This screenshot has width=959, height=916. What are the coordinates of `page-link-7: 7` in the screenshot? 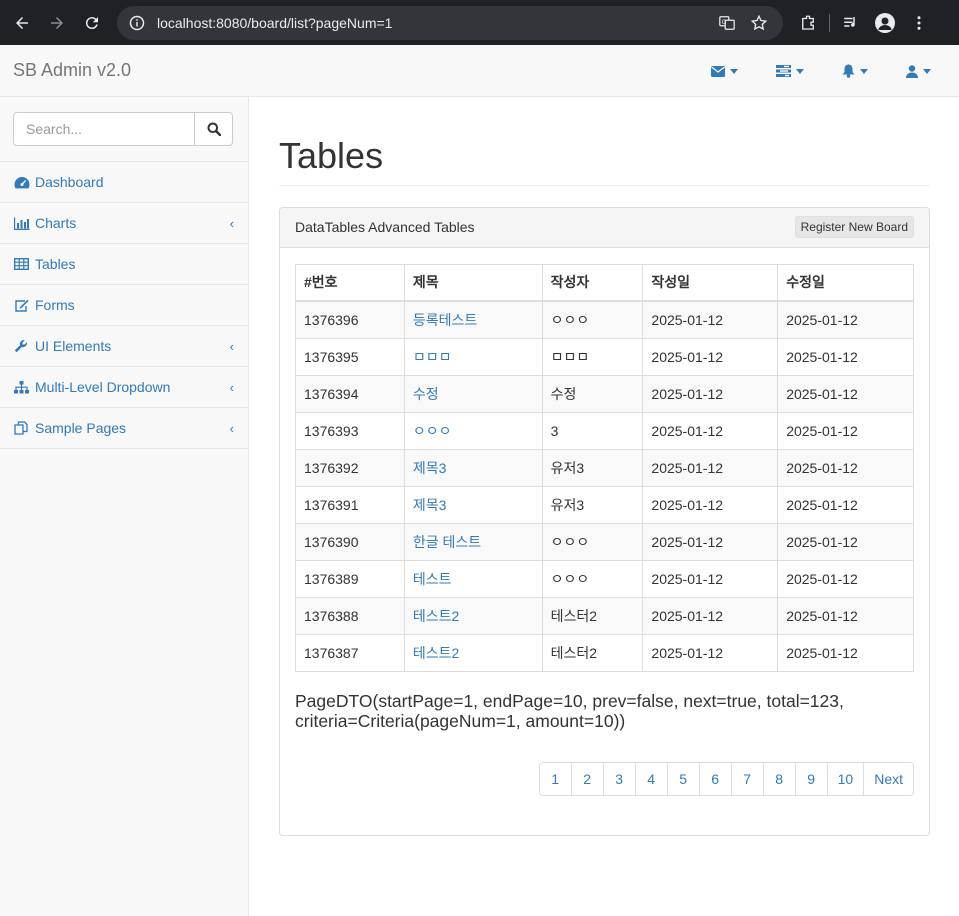 It's located at (747, 778).